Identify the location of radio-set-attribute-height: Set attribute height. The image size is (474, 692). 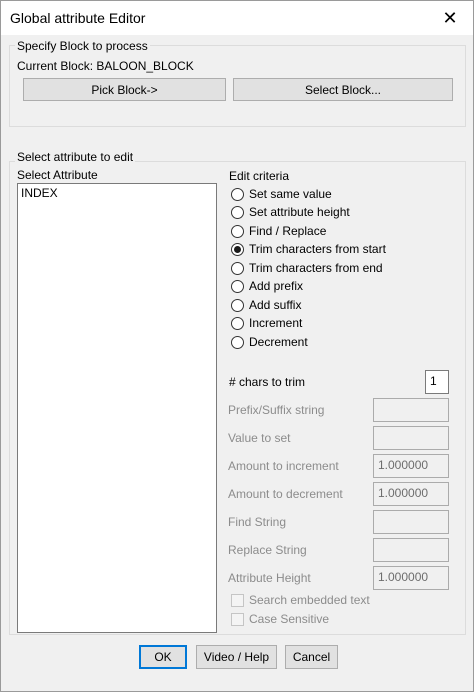
(290, 212).